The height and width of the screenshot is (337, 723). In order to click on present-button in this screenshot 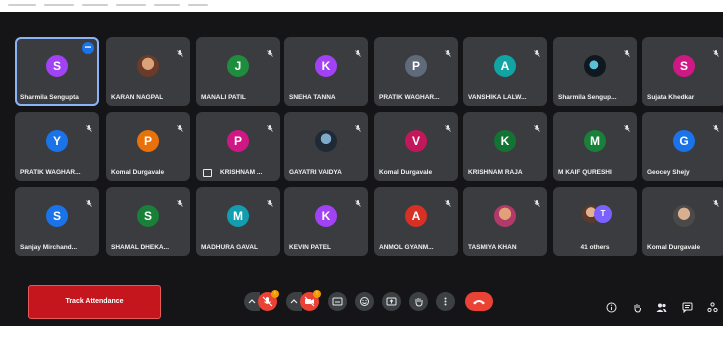, I will do `click(391, 301)`.